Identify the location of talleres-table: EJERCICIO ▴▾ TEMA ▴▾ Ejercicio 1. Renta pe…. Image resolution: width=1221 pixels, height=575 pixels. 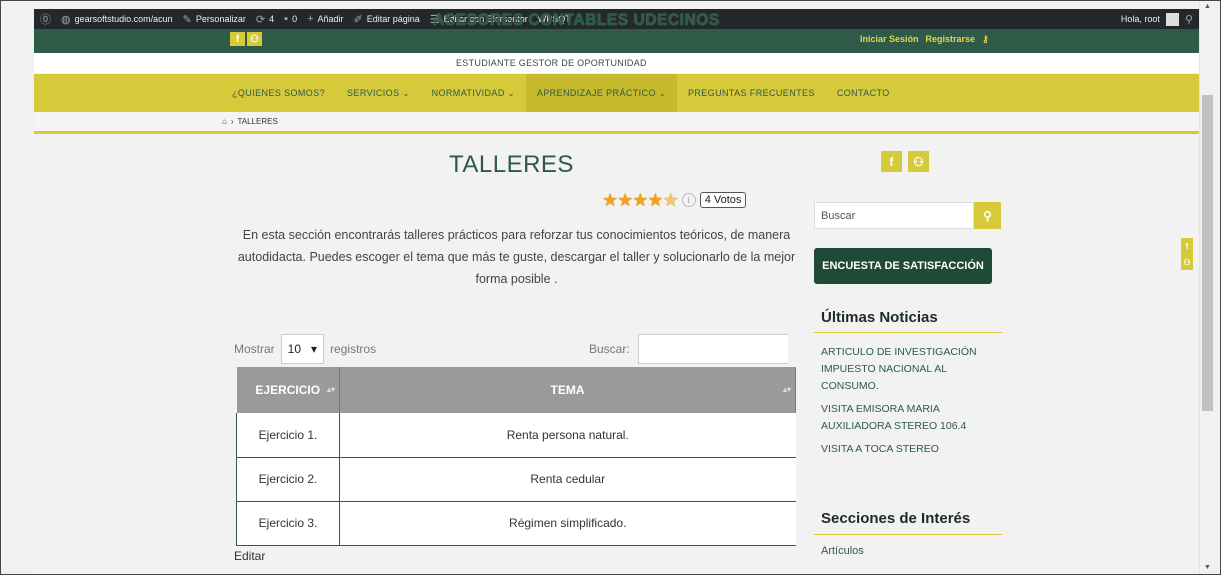
(516, 456).